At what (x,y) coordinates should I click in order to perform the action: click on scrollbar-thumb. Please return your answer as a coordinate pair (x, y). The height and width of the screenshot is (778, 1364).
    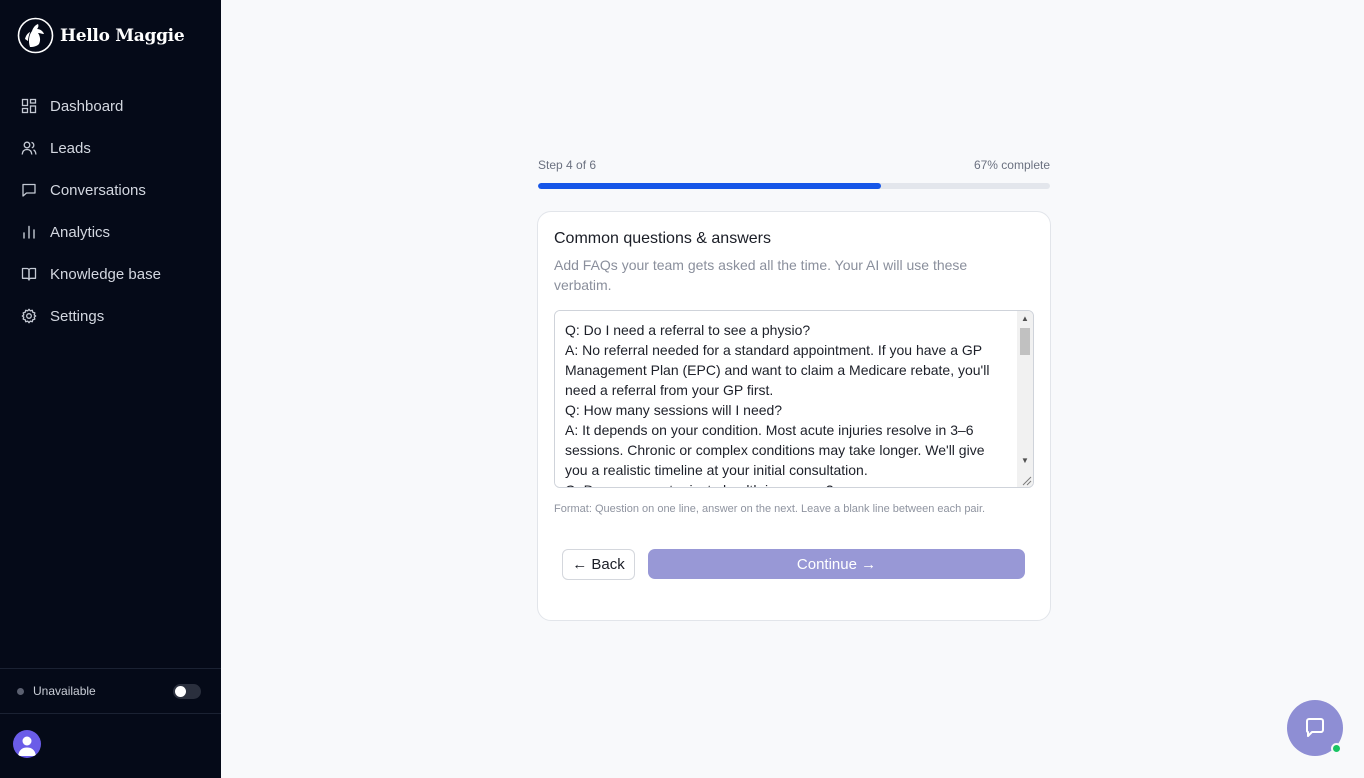
    Looking at the image, I should click on (1025, 341).